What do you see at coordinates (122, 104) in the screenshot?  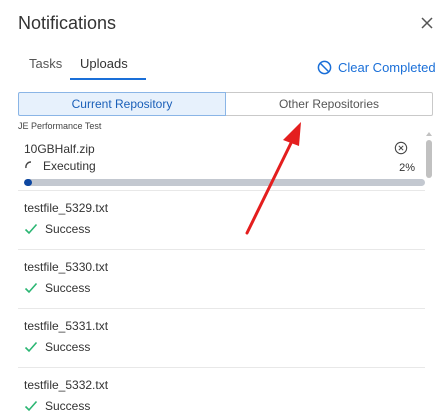 I see `current-repository-button: Current Repository` at bounding box center [122, 104].